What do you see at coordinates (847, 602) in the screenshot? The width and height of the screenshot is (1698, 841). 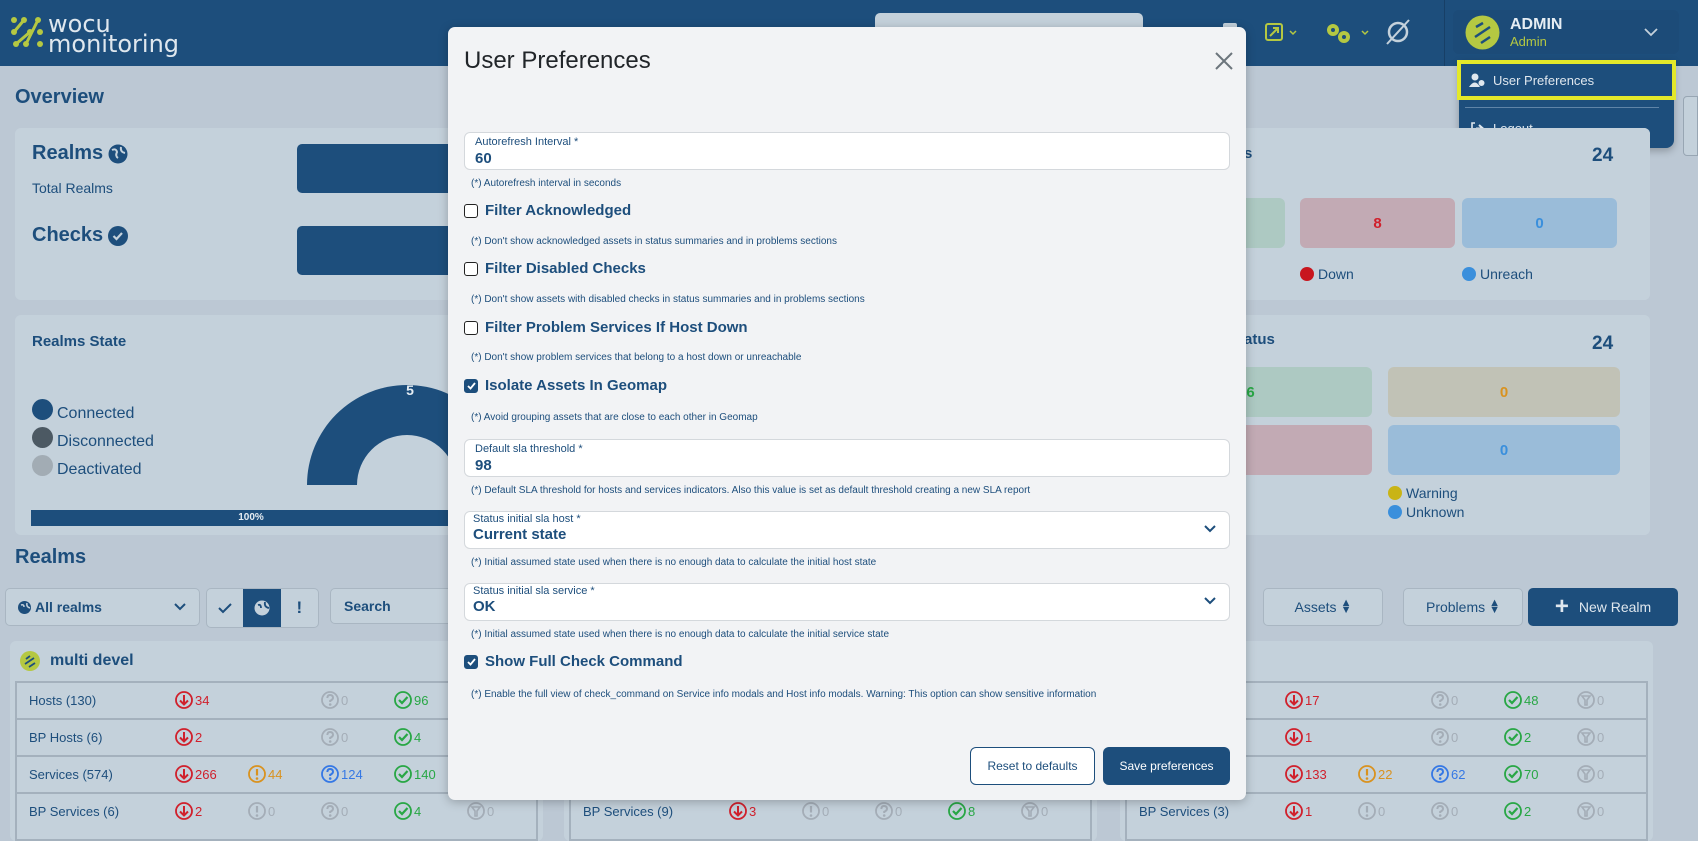 I see `status-initial-sla-service-select: Status initial sla service * OK` at bounding box center [847, 602].